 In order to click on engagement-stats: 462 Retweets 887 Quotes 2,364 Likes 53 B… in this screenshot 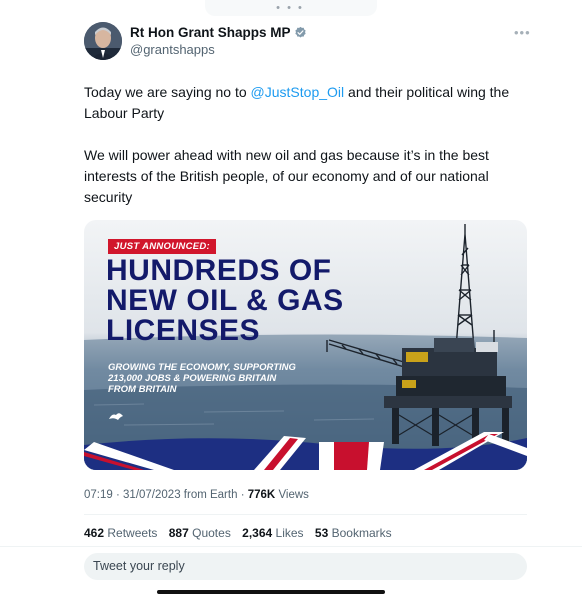, I will do `click(242, 533)`.